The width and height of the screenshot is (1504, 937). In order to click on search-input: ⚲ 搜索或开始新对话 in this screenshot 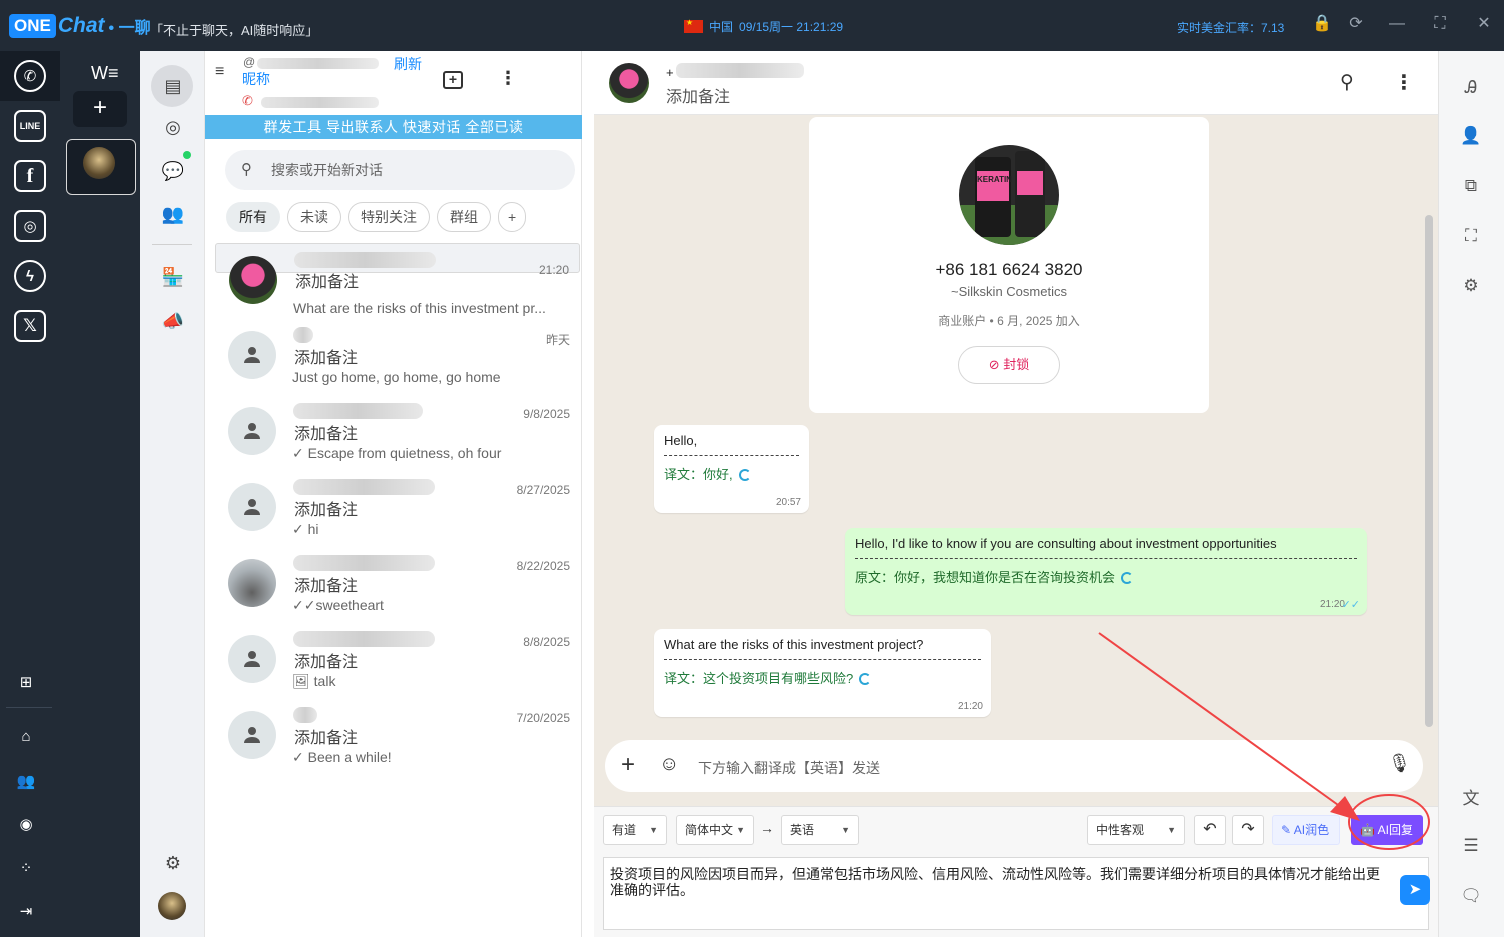, I will do `click(400, 170)`.